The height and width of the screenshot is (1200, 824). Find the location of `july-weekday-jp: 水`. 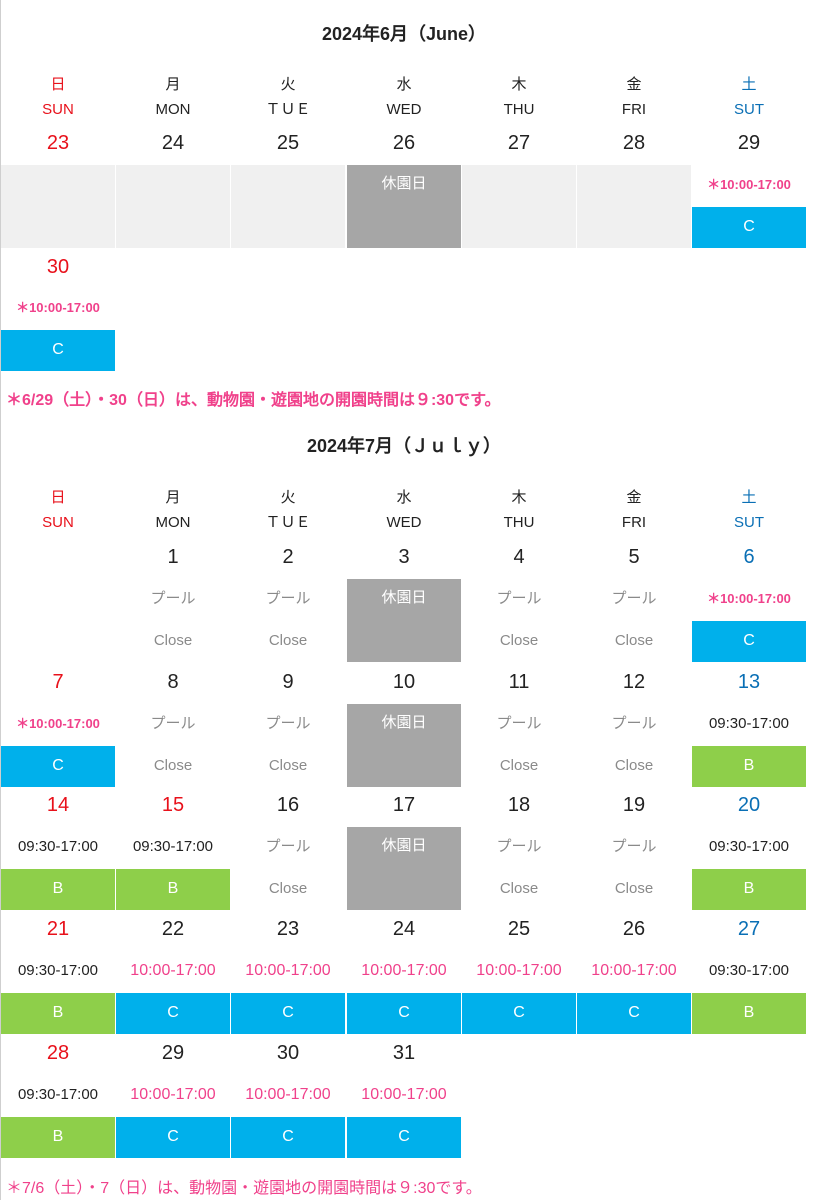

july-weekday-jp: 水 is located at coordinates (404, 497).